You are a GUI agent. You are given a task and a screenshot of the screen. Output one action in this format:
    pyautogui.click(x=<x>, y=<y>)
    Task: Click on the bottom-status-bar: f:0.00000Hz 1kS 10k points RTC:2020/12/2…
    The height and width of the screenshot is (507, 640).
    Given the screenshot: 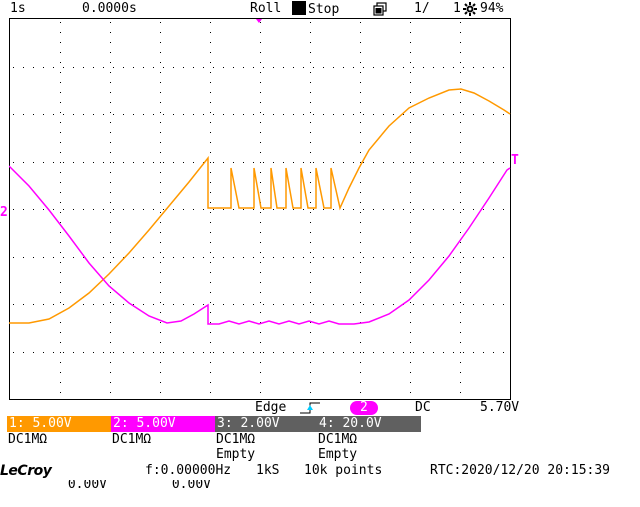 What is the action you would take?
    pyautogui.click(x=320, y=471)
    